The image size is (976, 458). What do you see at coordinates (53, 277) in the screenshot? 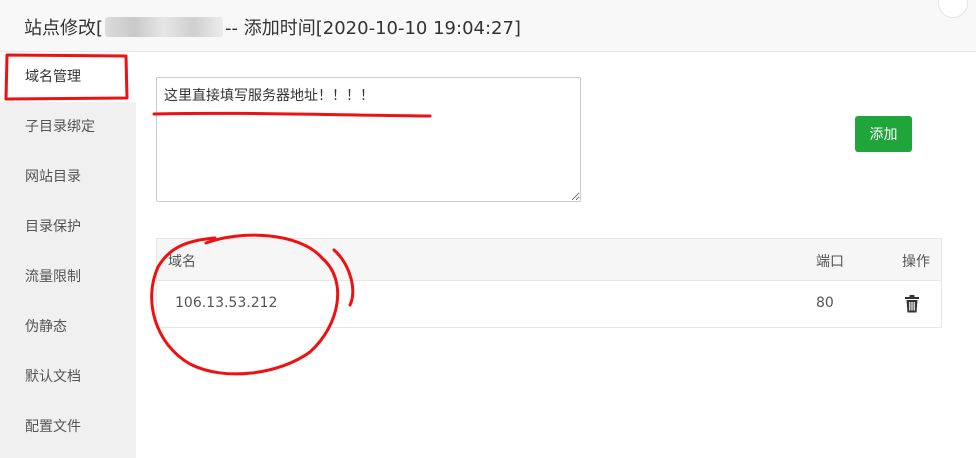
I see `sidebar-item-label: 流量限制` at bounding box center [53, 277].